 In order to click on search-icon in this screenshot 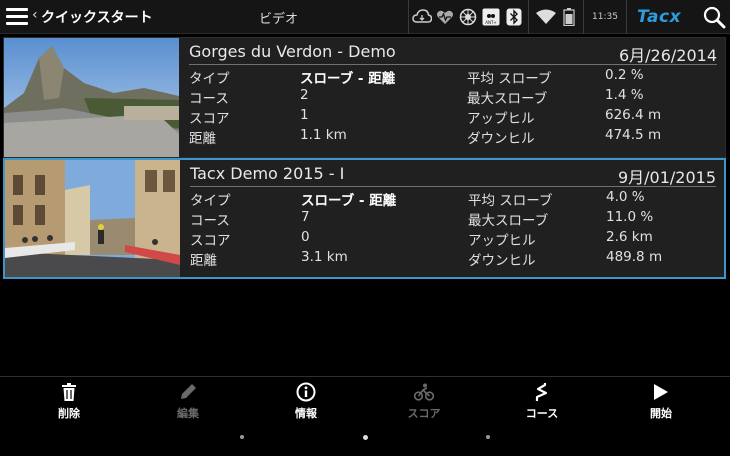, I will do `click(714, 17)`.